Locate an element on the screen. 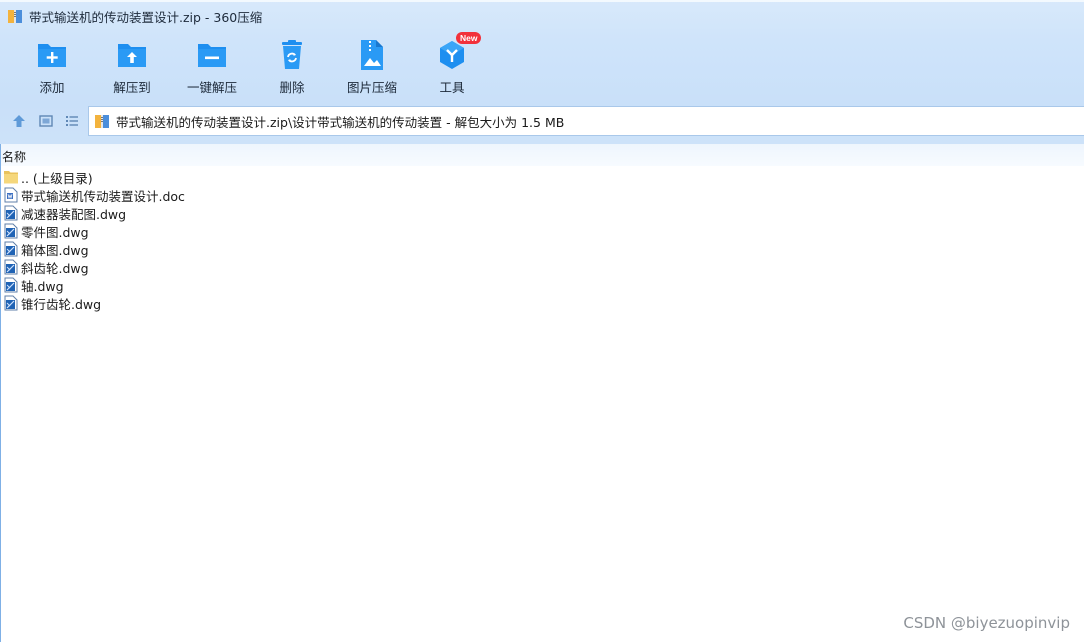 The width and height of the screenshot is (1084, 642). thumbnail-view-icon is located at coordinates (46, 121).